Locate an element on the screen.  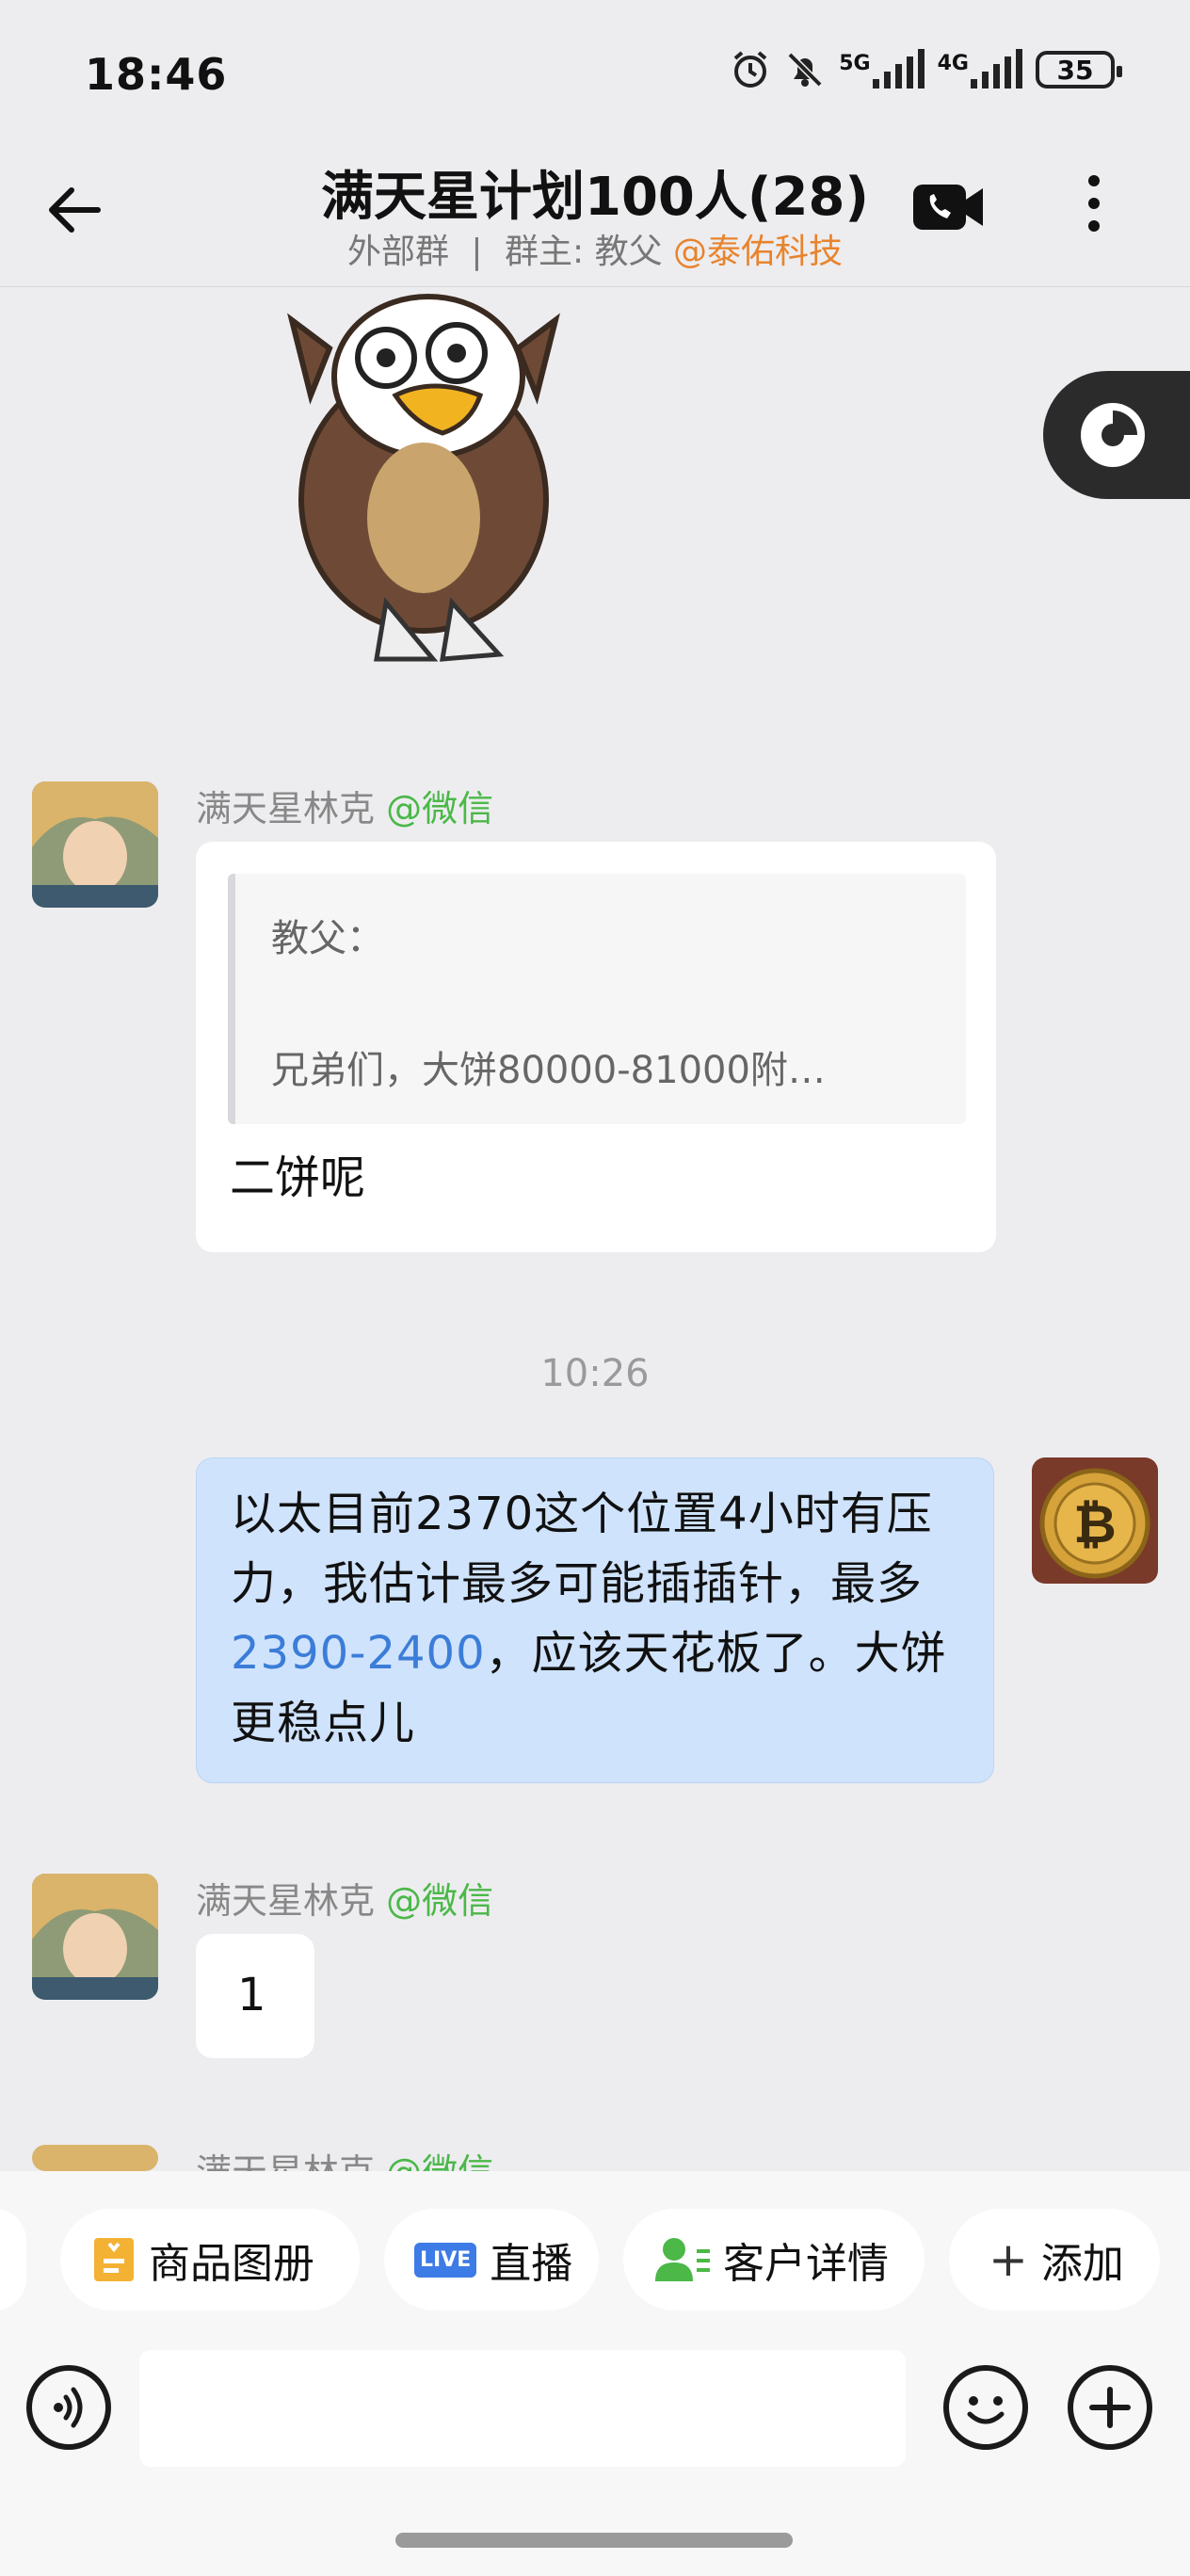
message-bubble: 教父： 兄弟们，大饼80000-81000附… 二饼呢 is located at coordinates (596, 1047).